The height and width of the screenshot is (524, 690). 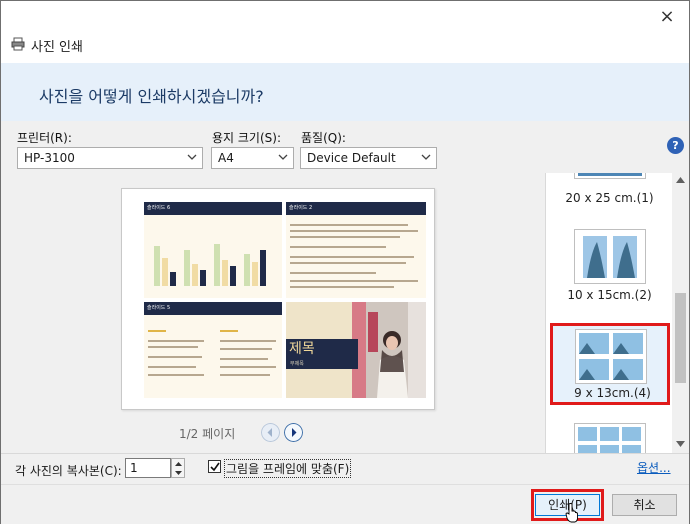 What do you see at coordinates (571, 513) in the screenshot?
I see `hand-cursor-icon` at bounding box center [571, 513].